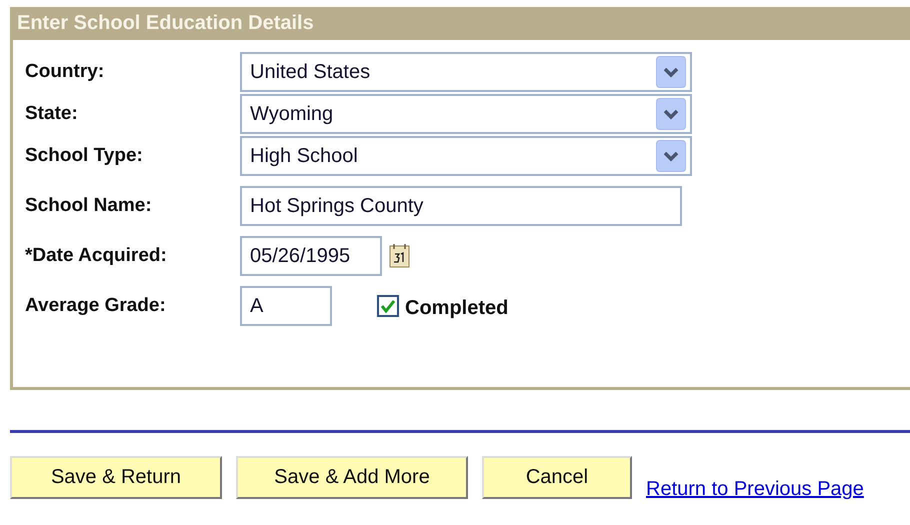 This screenshot has height=525, width=910. Describe the element at coordinates (557, 477) in the screenshot. I see `action-button: Cancel` at that location.